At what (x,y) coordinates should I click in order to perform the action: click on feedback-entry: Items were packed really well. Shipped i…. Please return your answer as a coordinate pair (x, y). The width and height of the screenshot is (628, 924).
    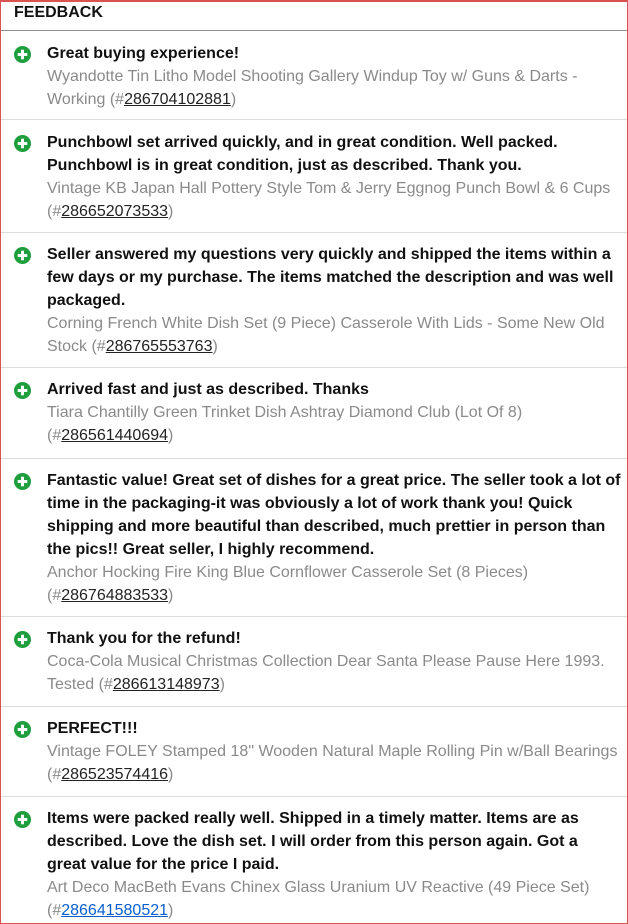
    Looking at the image, I should click on (314, 860).